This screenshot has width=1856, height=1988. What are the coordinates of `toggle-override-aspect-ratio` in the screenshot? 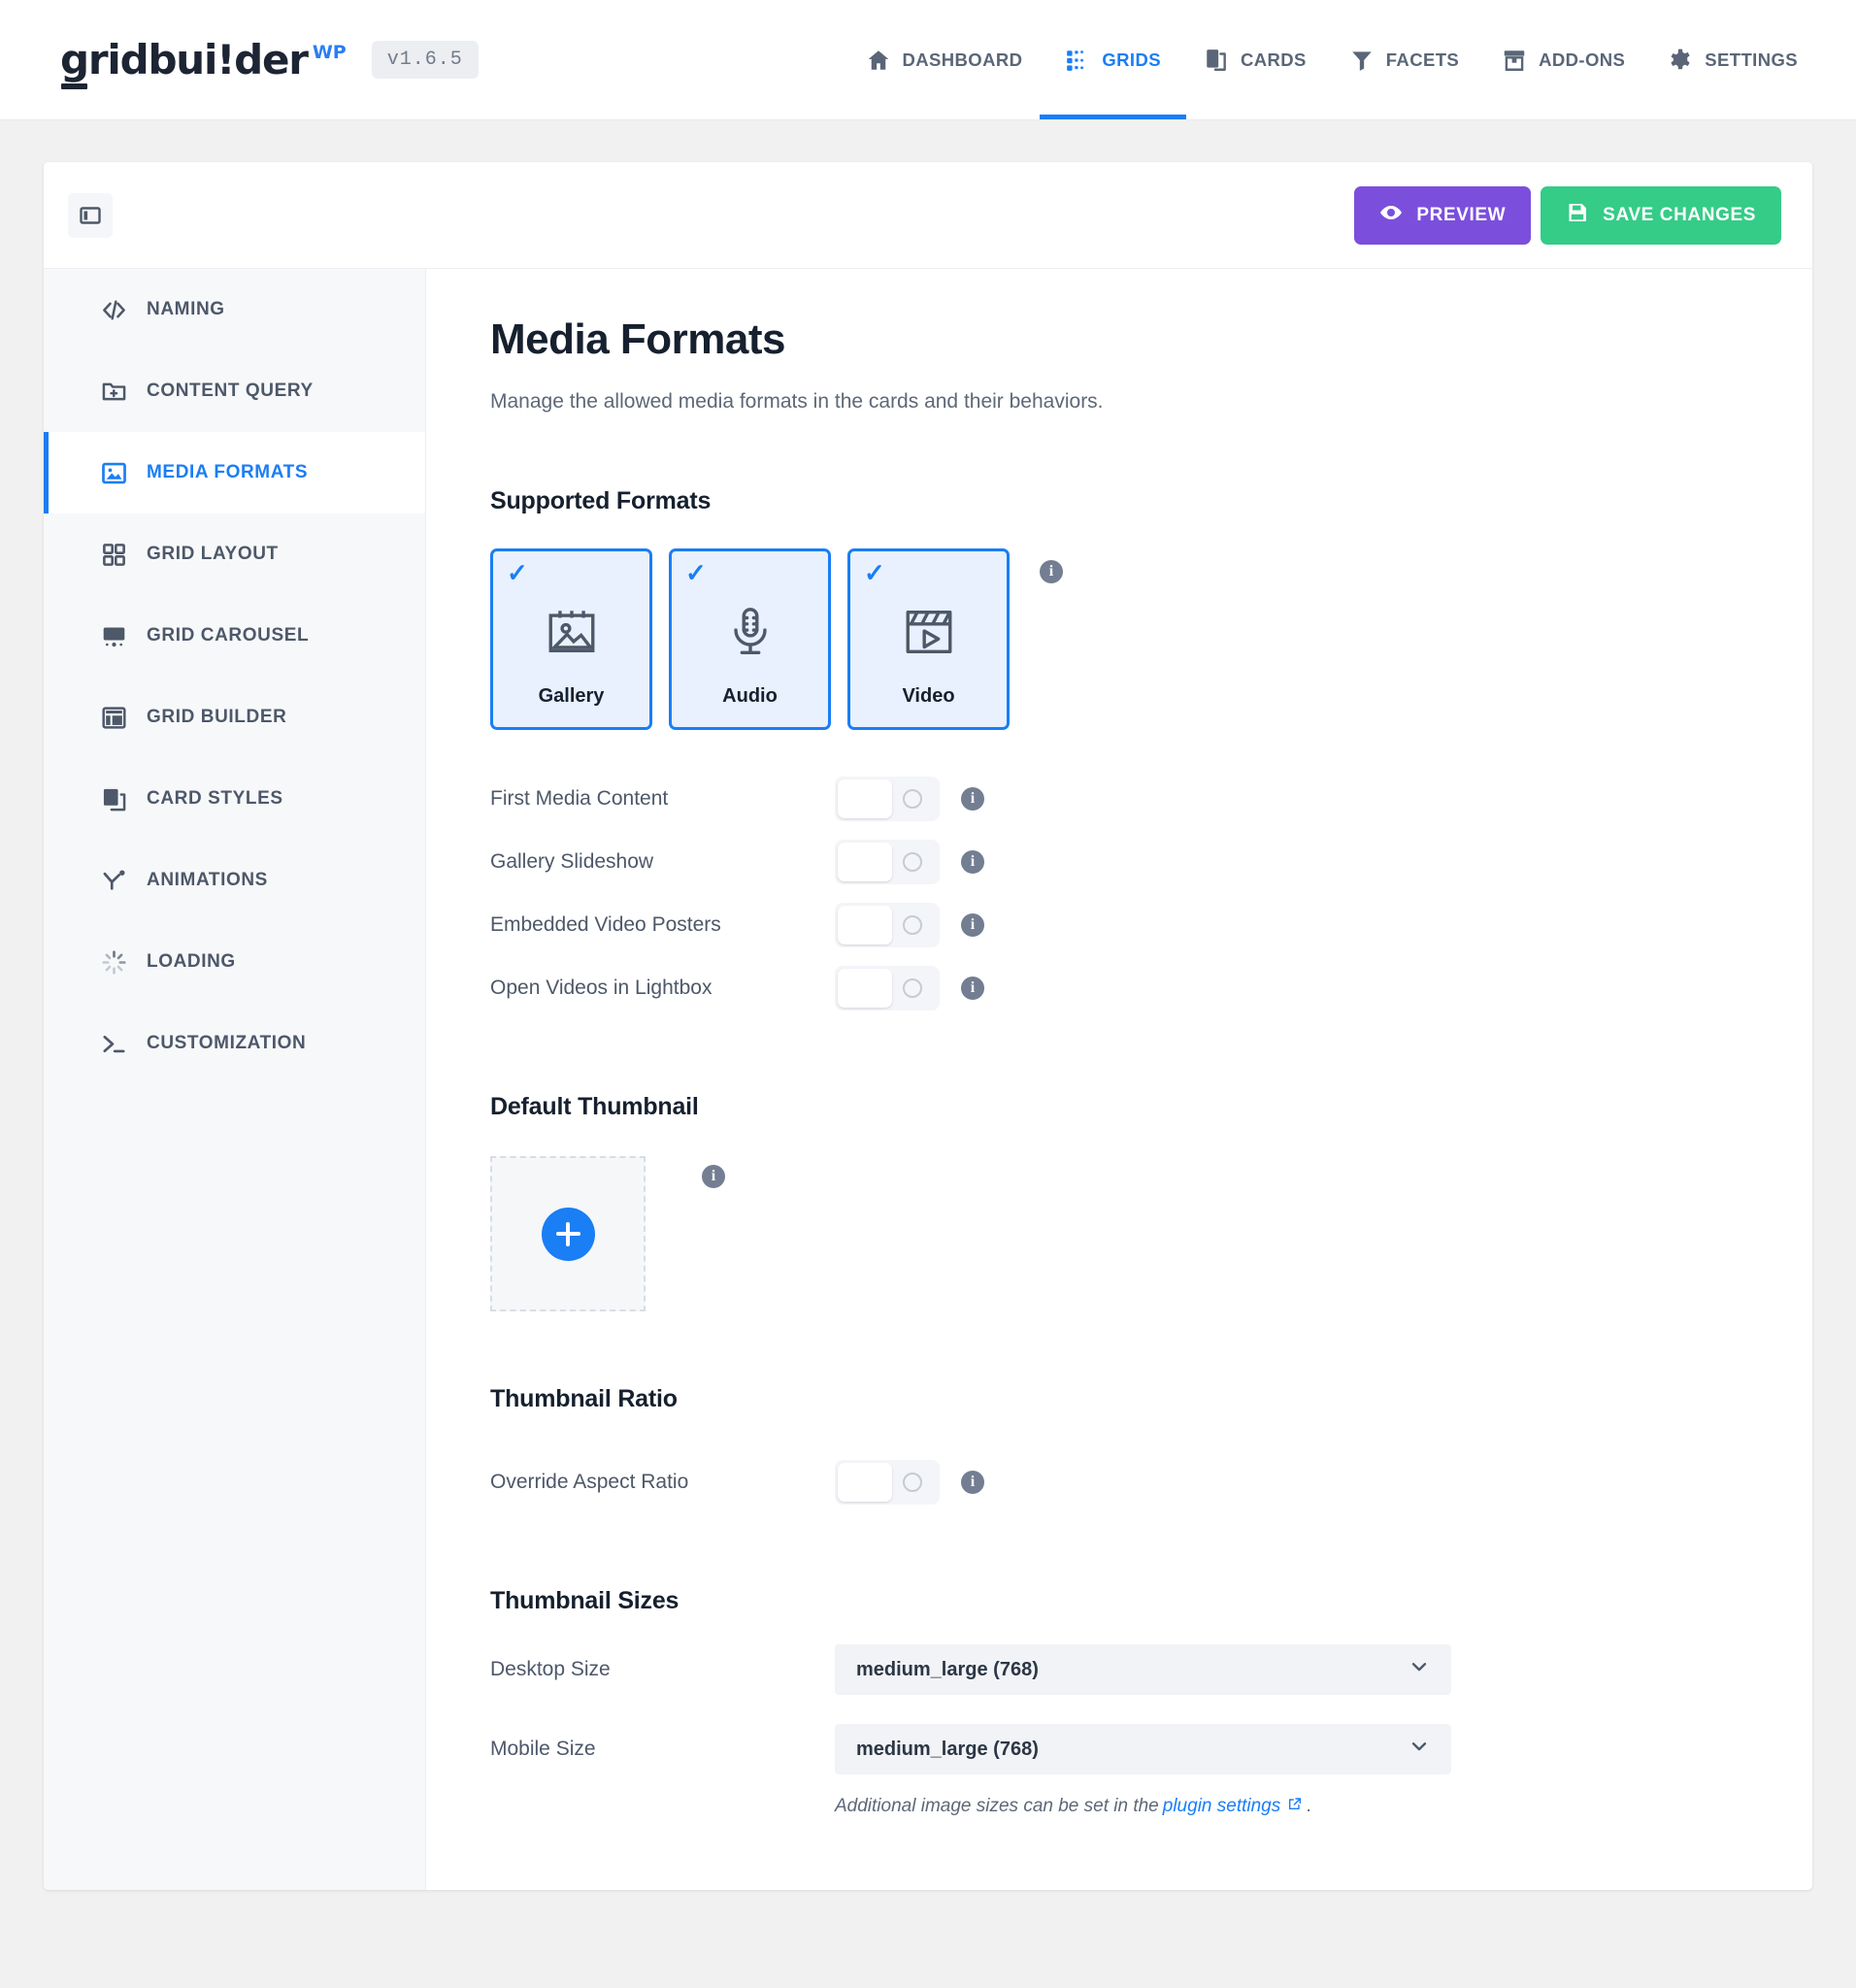 It's located at (887, 1482).